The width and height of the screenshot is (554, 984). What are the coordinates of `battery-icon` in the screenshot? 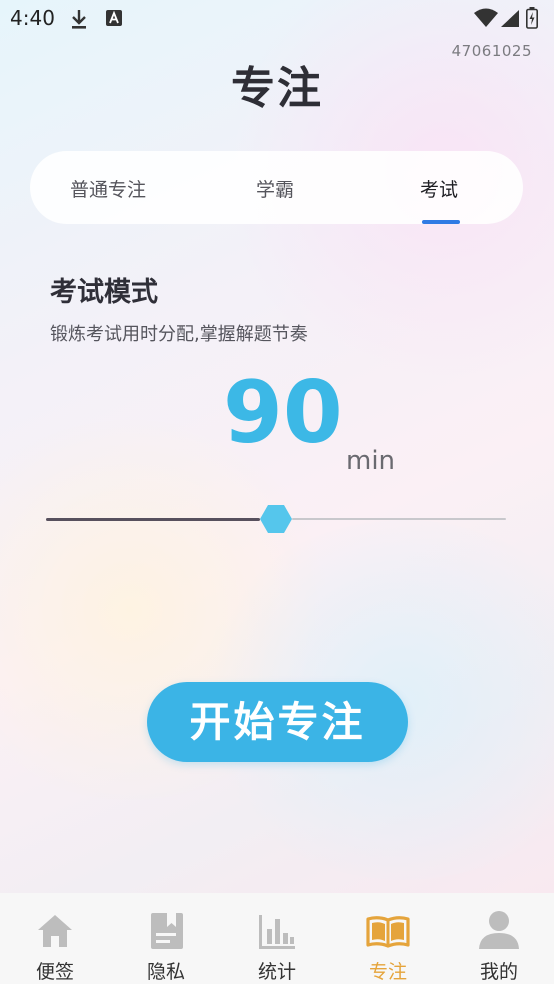 It's located at (532, 18).